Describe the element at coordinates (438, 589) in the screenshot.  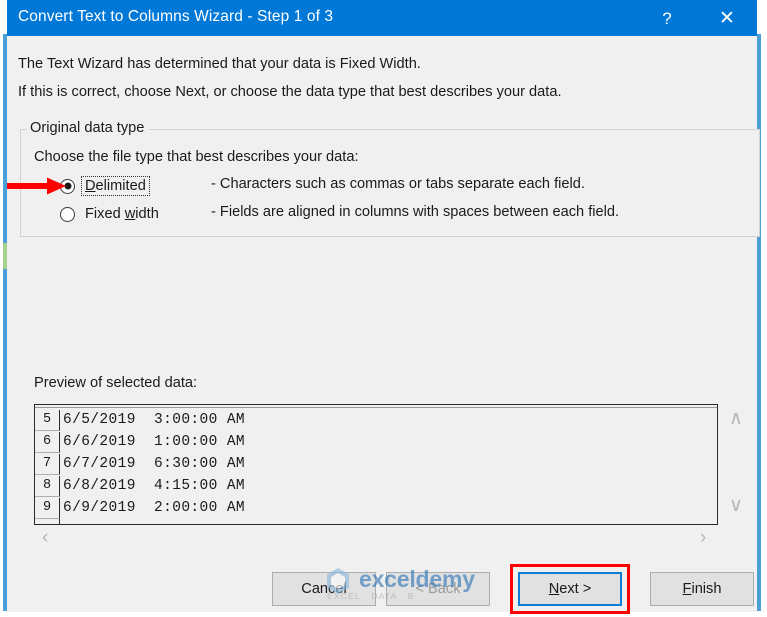
I see `back-button: < Back` at that location.